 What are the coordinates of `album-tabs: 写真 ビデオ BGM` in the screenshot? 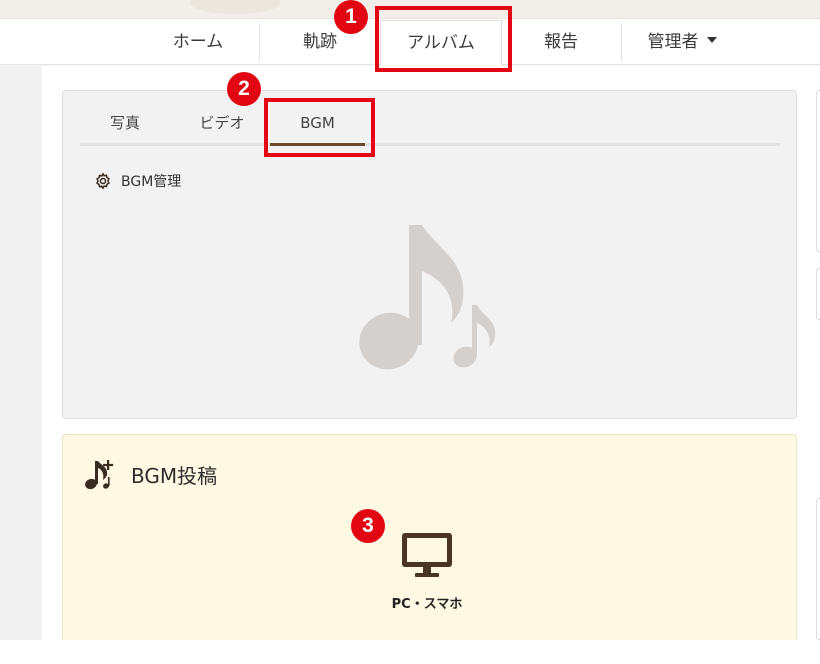 It's located at (430, 118).